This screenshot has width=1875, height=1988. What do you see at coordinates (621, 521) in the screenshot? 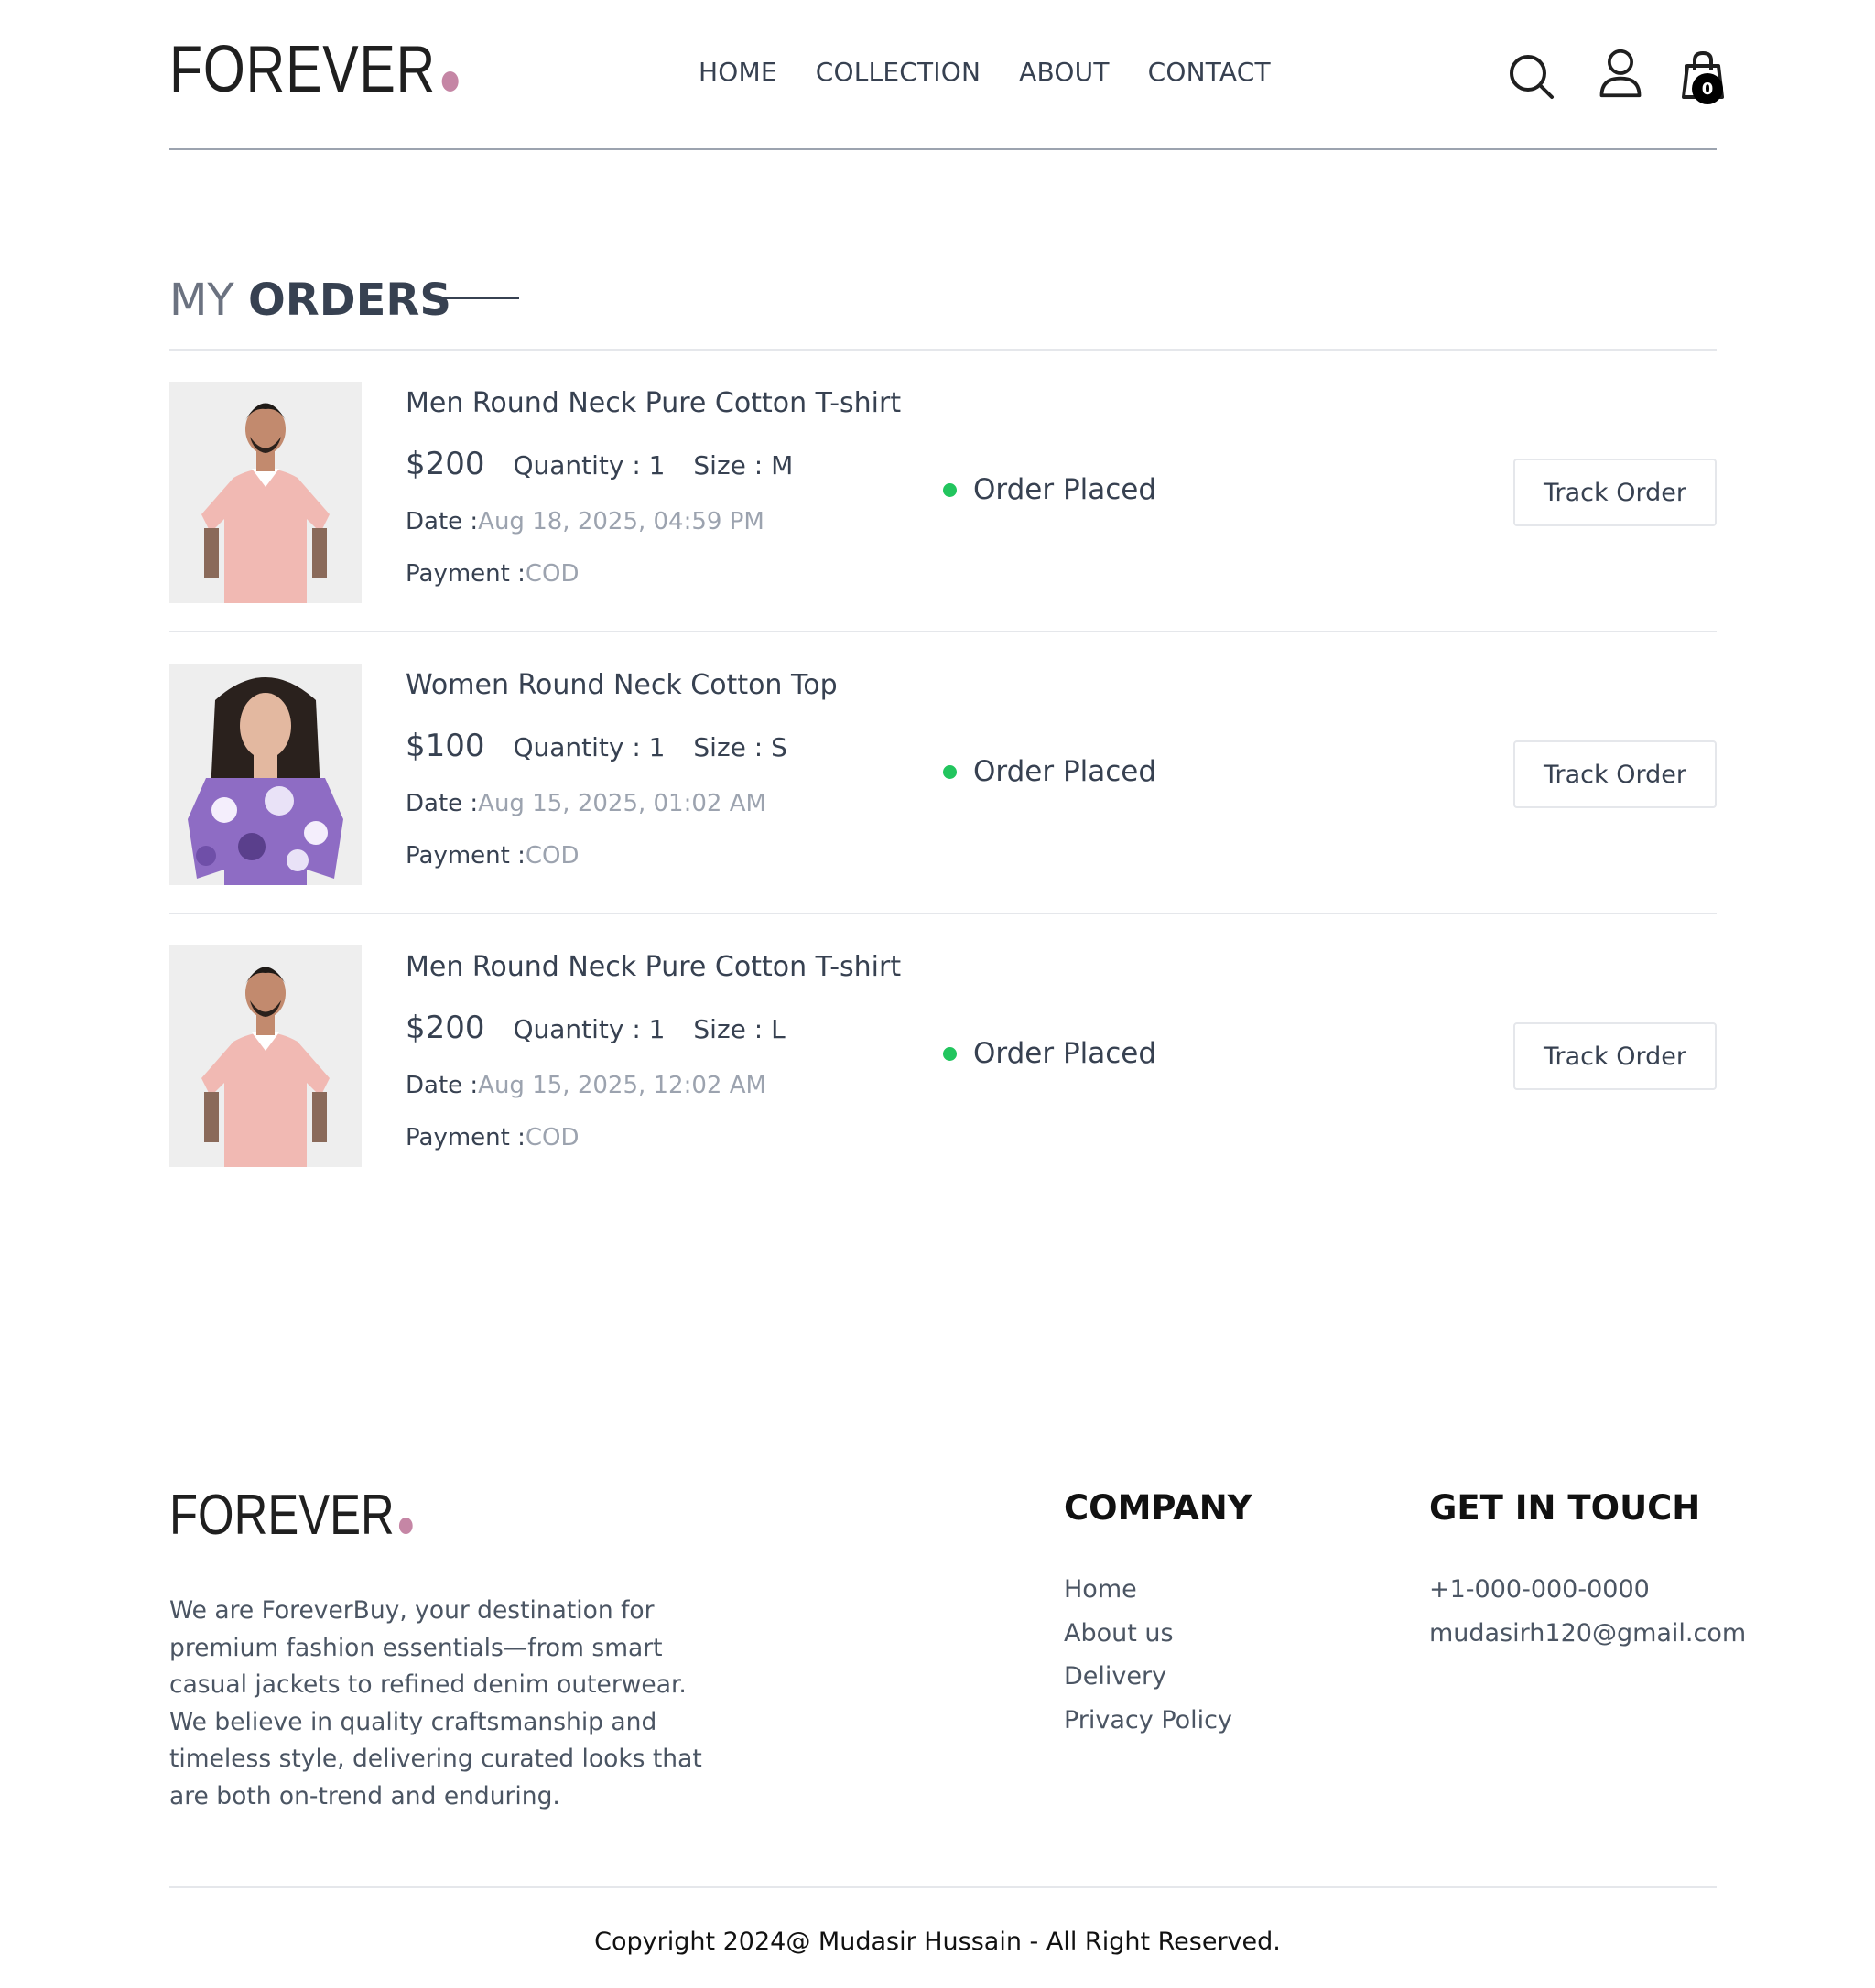
I see `date-value: Aug 18, 2025, 04:59 PM` at bounding box center [621, 521].